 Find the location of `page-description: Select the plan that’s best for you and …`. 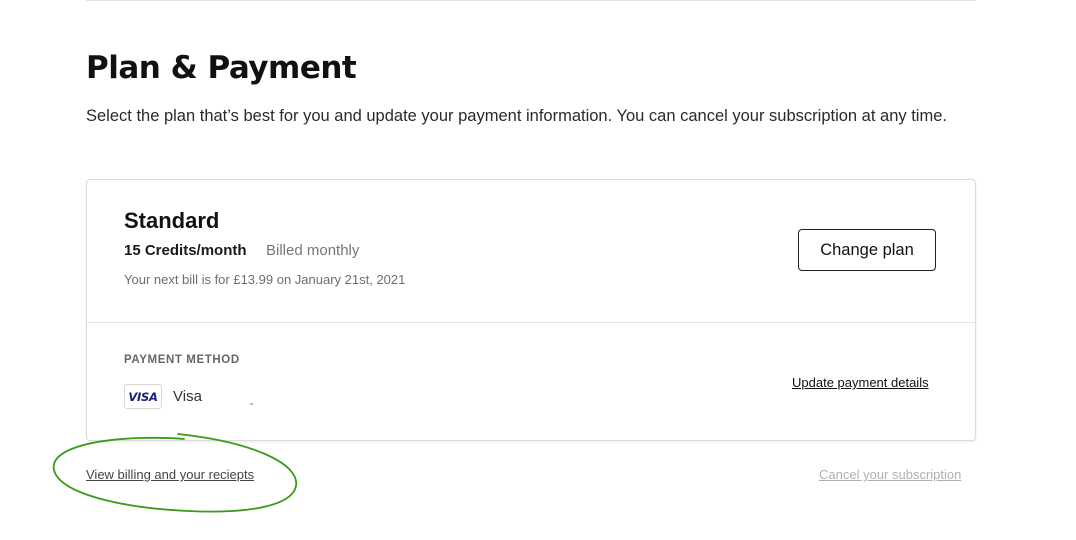

page-description: Select the plan that’s best for you and … is located at coordinates (516, 116).